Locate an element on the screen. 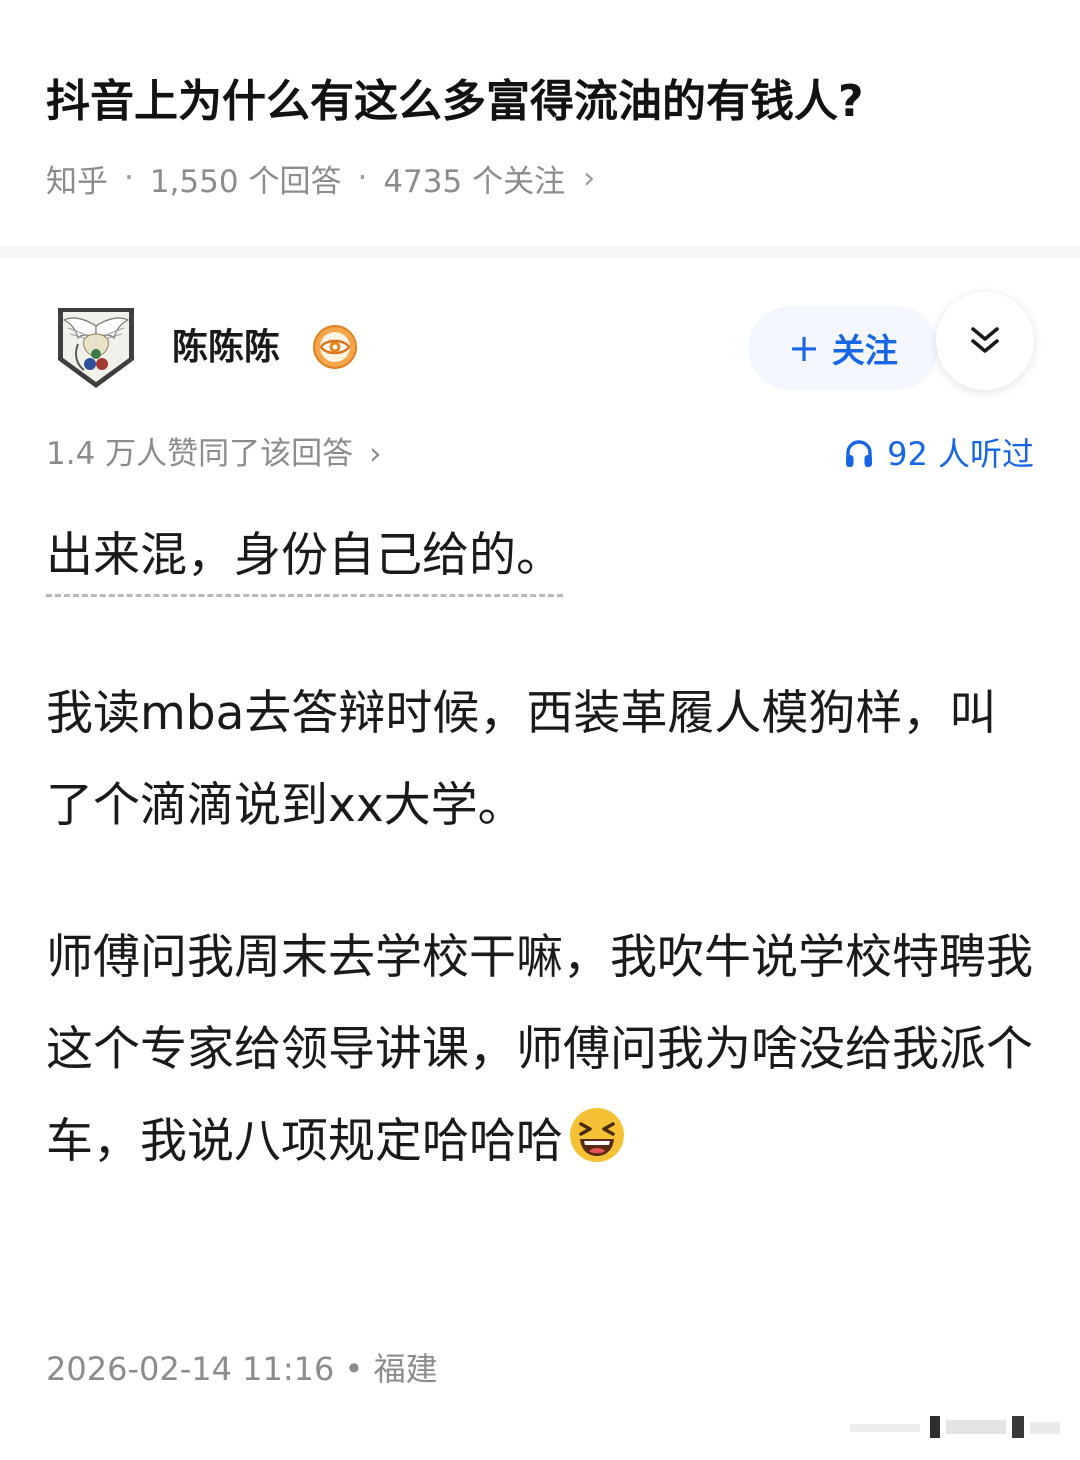 This screenshot has height=1460, width=1080. answer-paragraph: 我读mba去答辩时候，西装革履人模狗样，叫了个滴滴说到xx大学。 is located at coordinates (521, 759).